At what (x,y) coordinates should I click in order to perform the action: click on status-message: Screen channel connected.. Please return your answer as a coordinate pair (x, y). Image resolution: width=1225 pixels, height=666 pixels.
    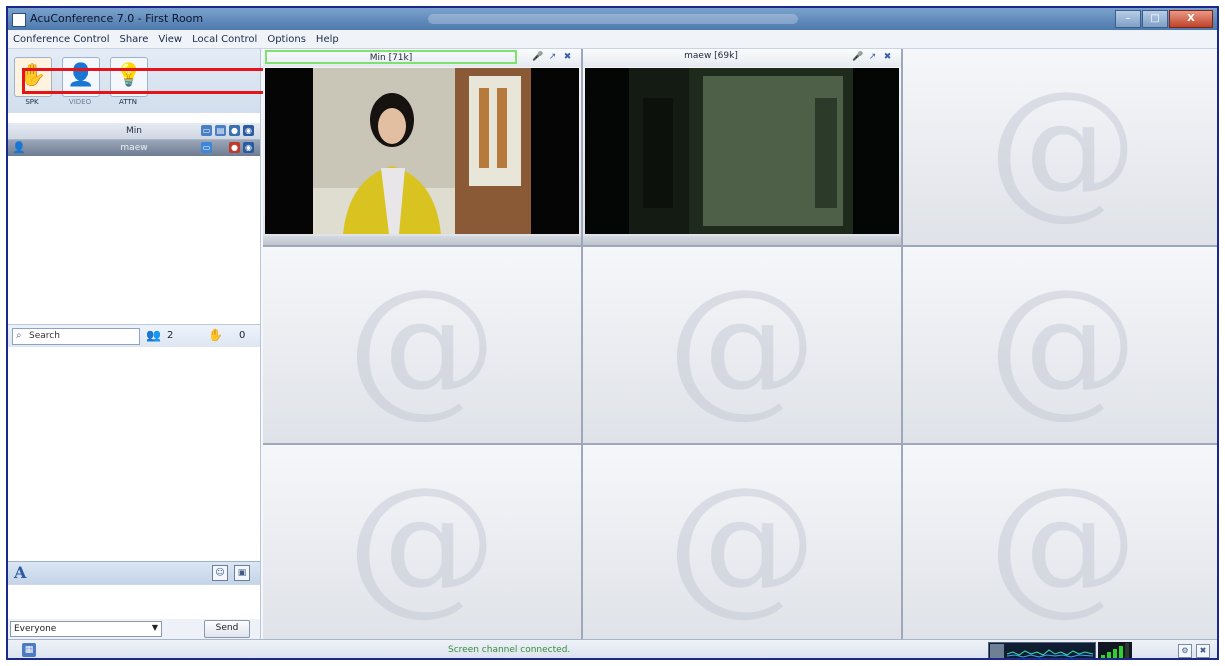
    Looking at the image, I should click on (509, 650).